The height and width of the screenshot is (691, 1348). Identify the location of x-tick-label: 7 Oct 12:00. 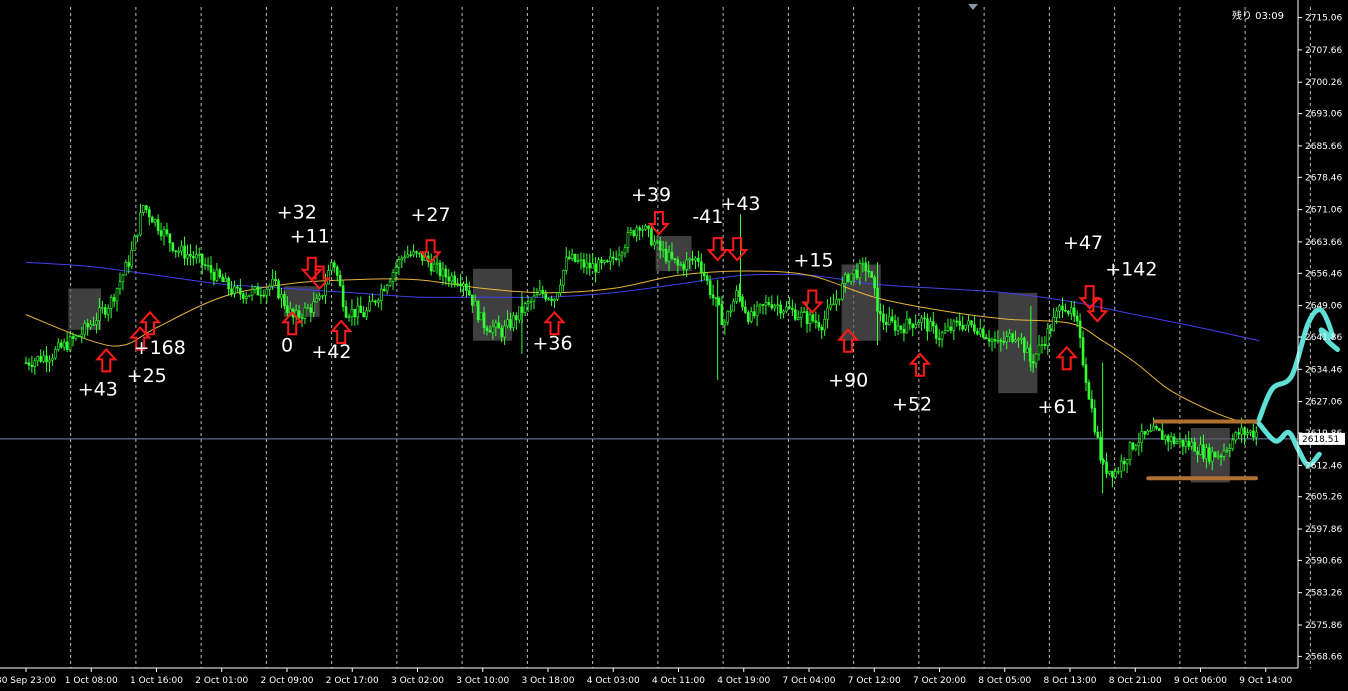
(874, 681).